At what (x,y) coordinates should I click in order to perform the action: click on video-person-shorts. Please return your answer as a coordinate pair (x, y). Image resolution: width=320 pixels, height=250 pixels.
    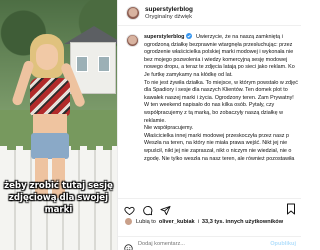
    Looking at the image, I should click on (50, 146).